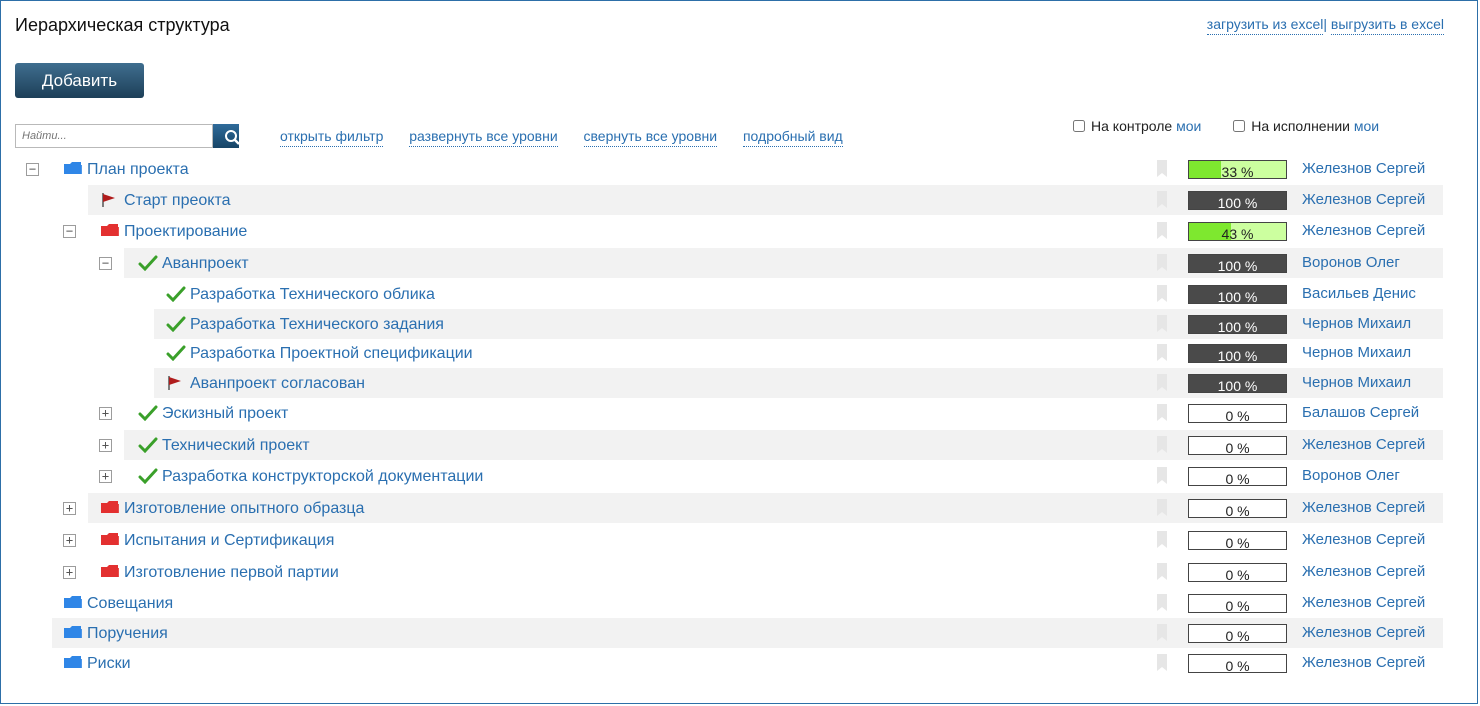 This screenshot has height=706, width=1480. I want to click on owner-link: Васильев Денис, so click(1359, 293).